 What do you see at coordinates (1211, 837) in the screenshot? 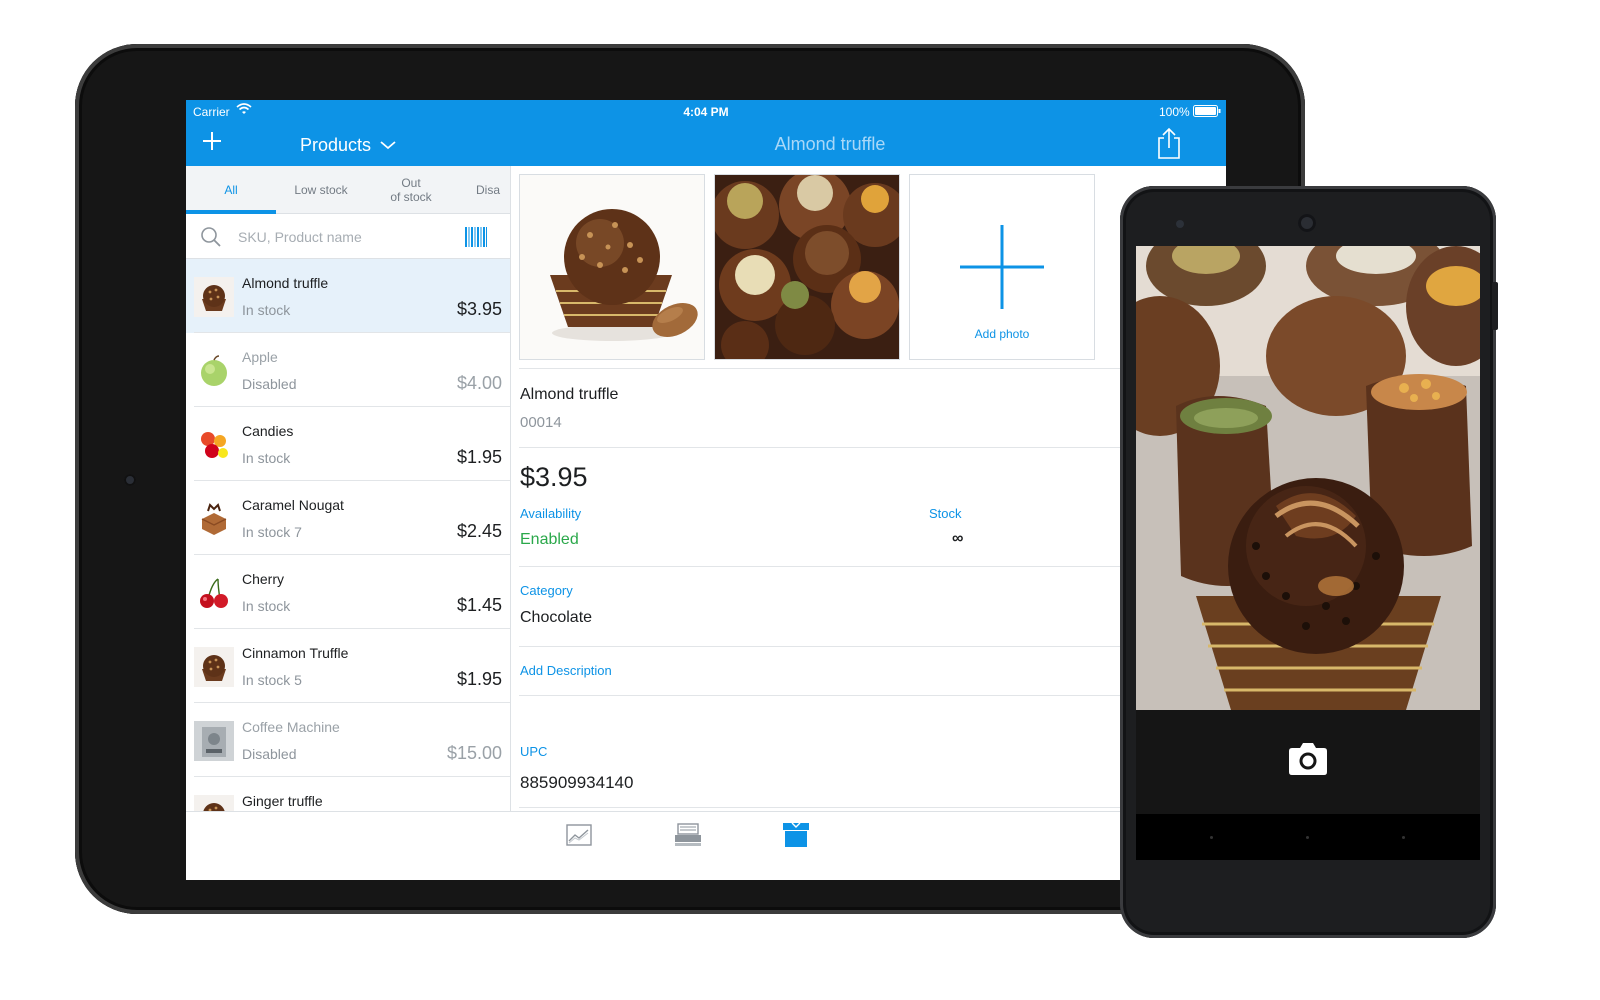
I see `nav-back-button` at bounding box center [1211, 837].